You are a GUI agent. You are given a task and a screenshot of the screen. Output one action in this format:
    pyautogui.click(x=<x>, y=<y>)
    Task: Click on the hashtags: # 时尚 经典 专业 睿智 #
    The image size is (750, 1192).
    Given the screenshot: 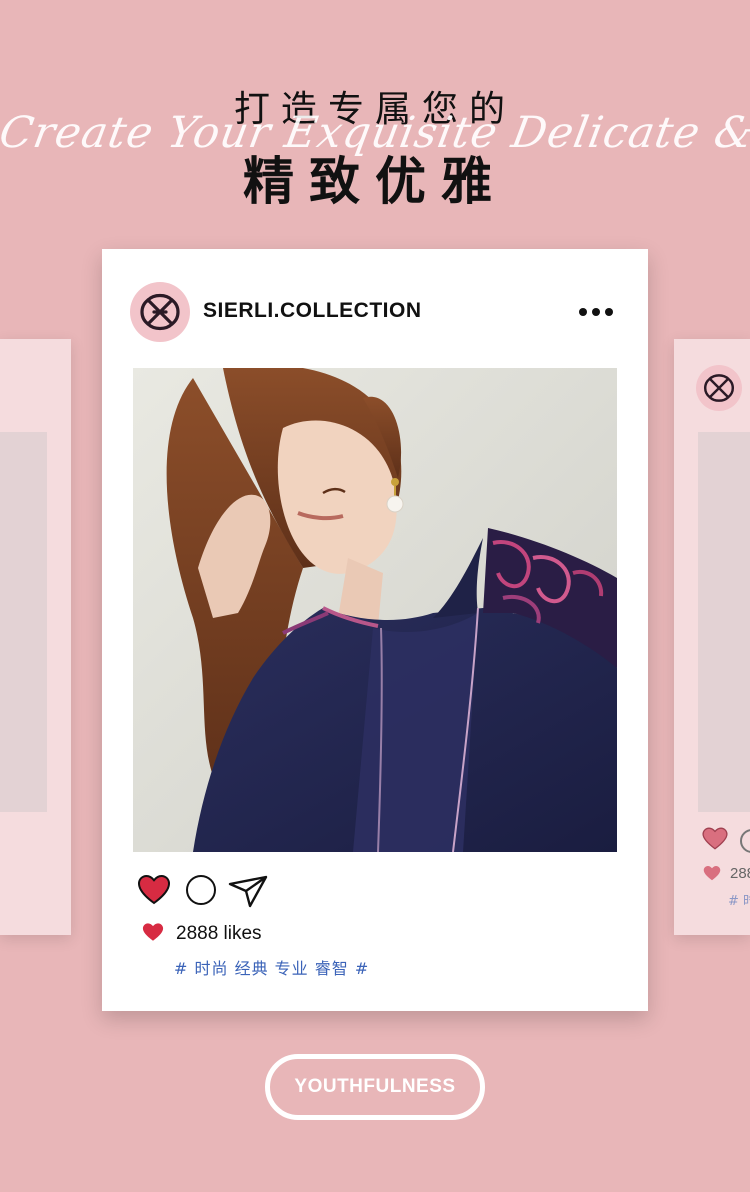 What is the action you would take?
    pyautogui.click(x=271, y=967)
    